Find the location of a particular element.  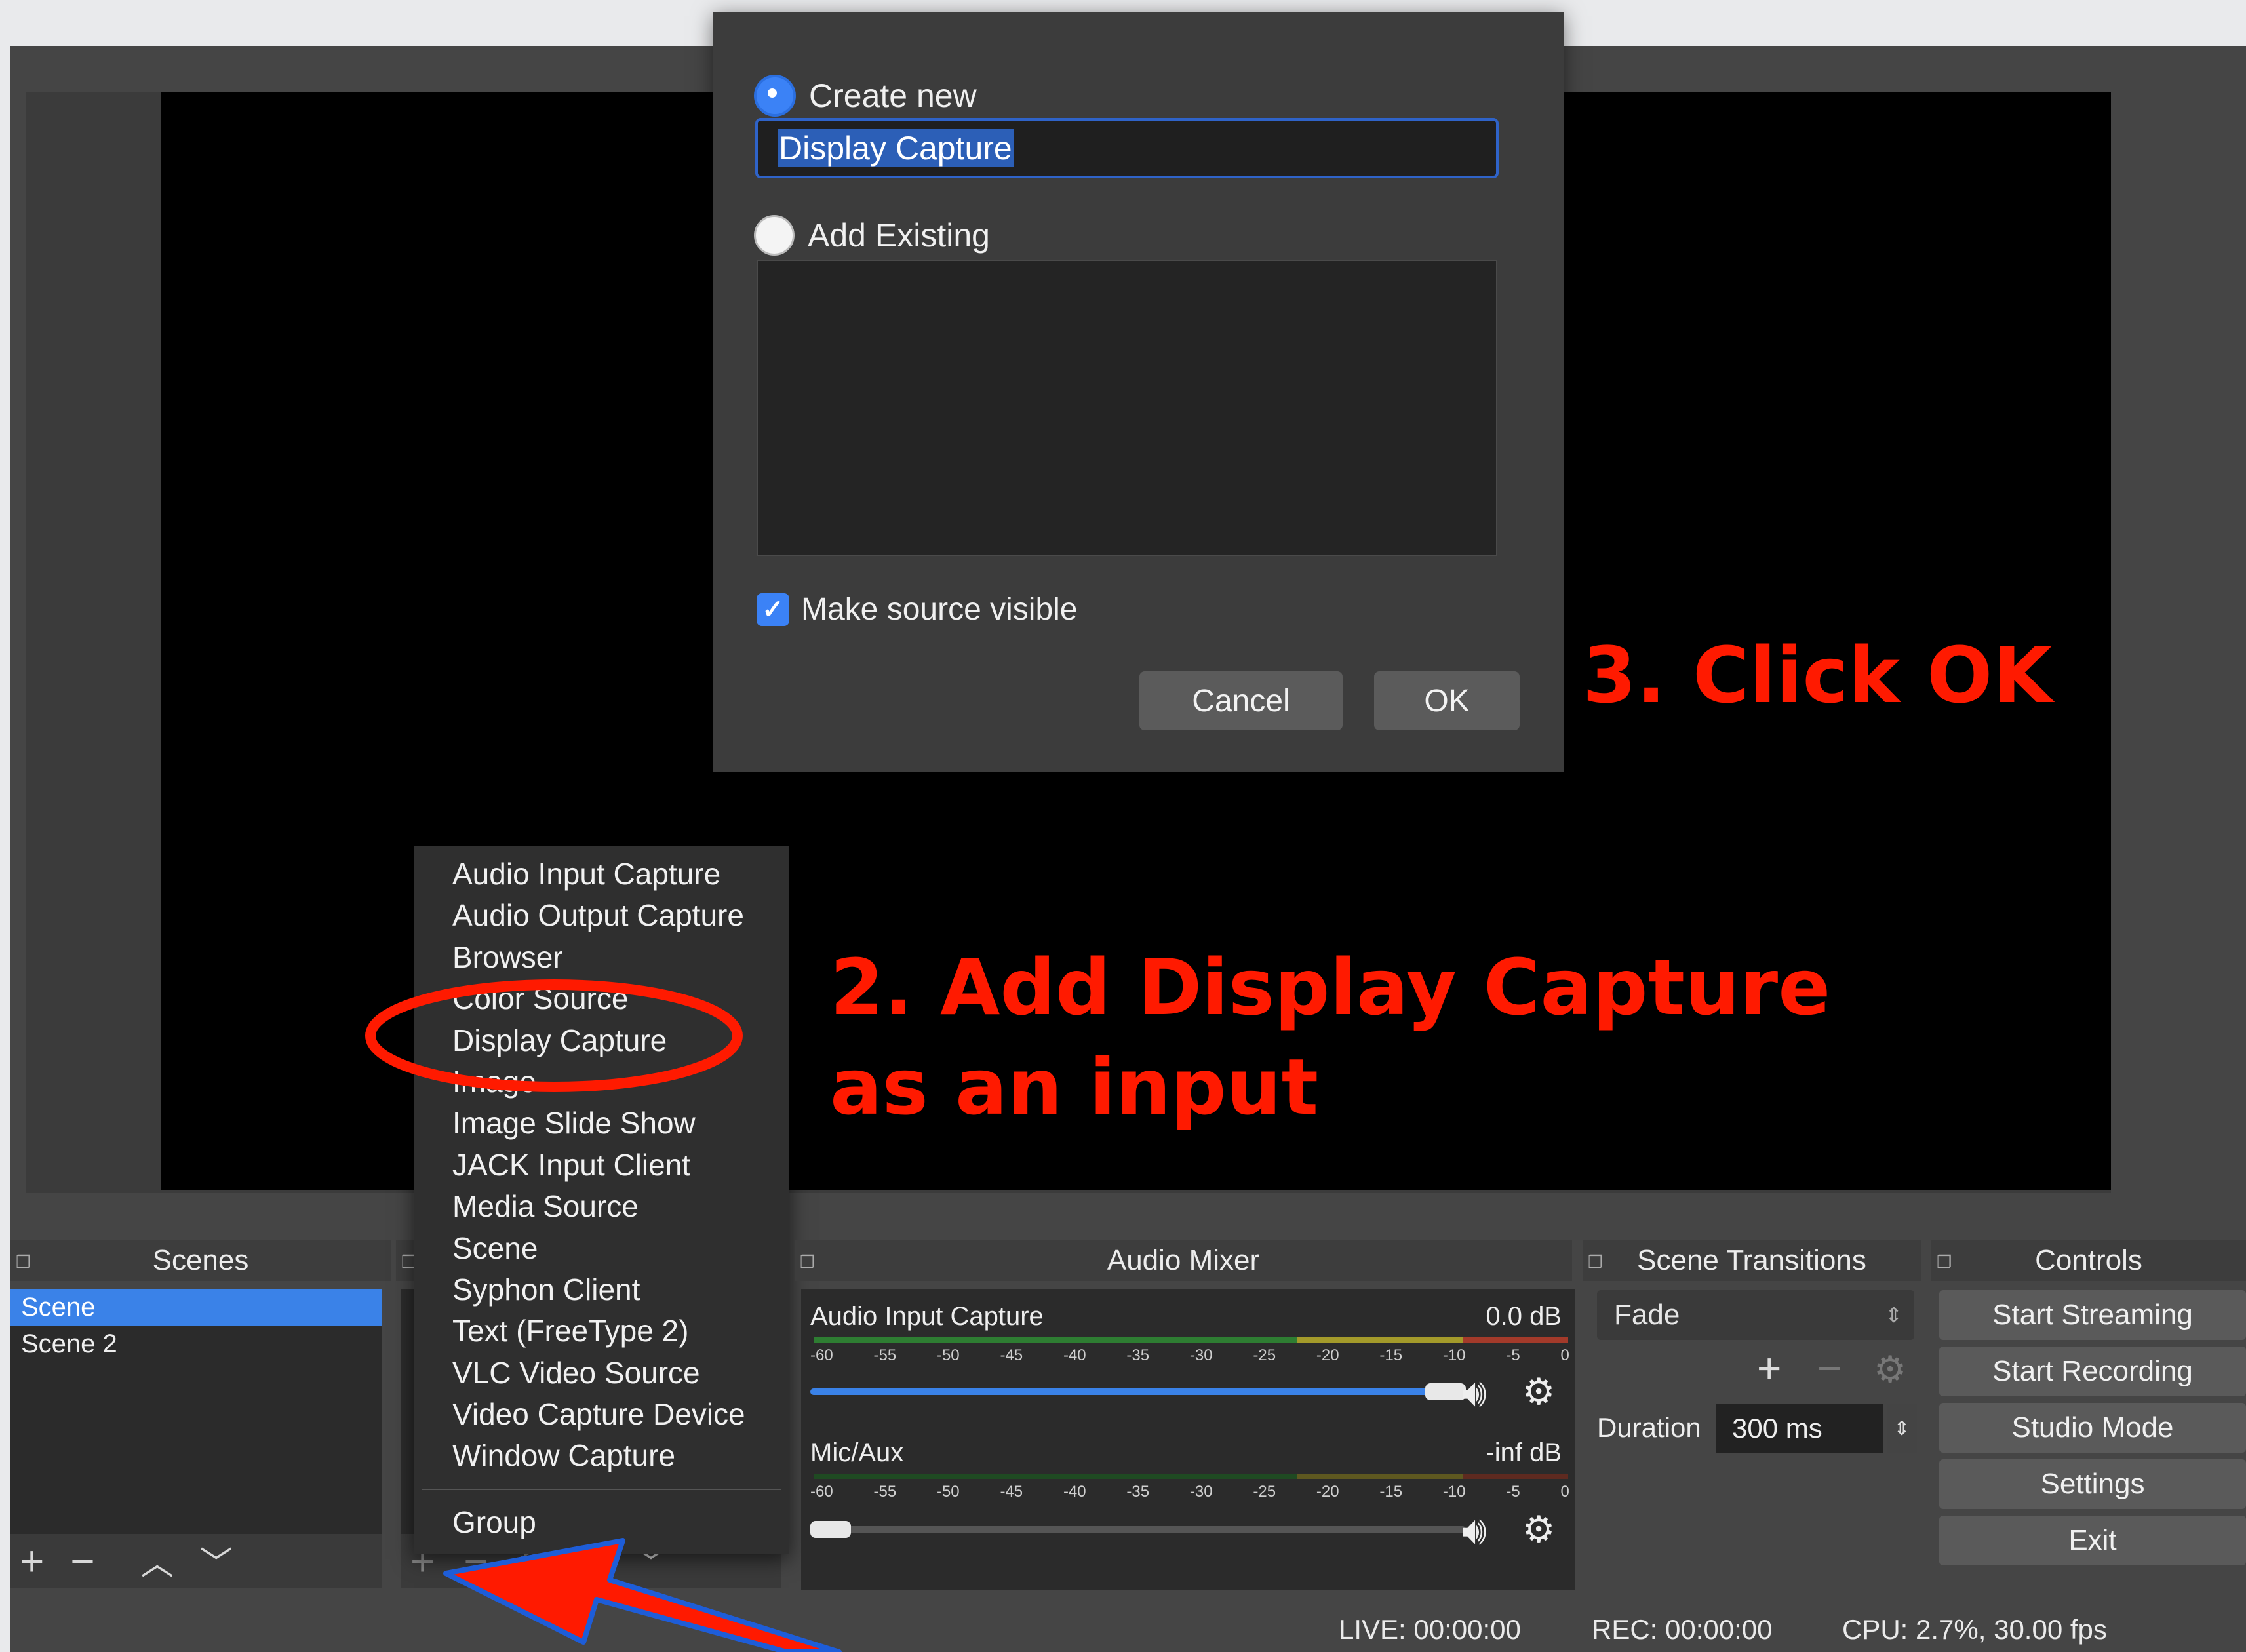

existing-sources-list is located at coordinates (1127, 408).